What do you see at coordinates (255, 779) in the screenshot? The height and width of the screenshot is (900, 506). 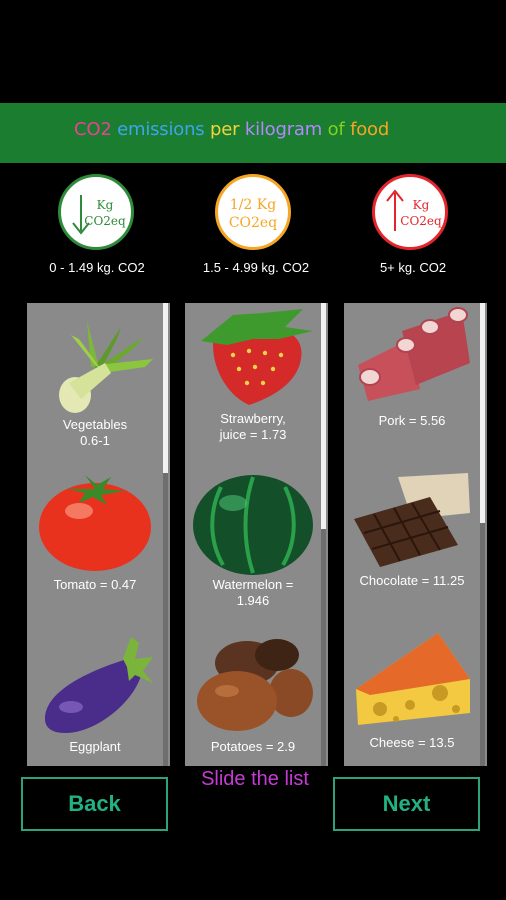 I see `slide-hint: Slide the list` at bounding box center [255, 779].